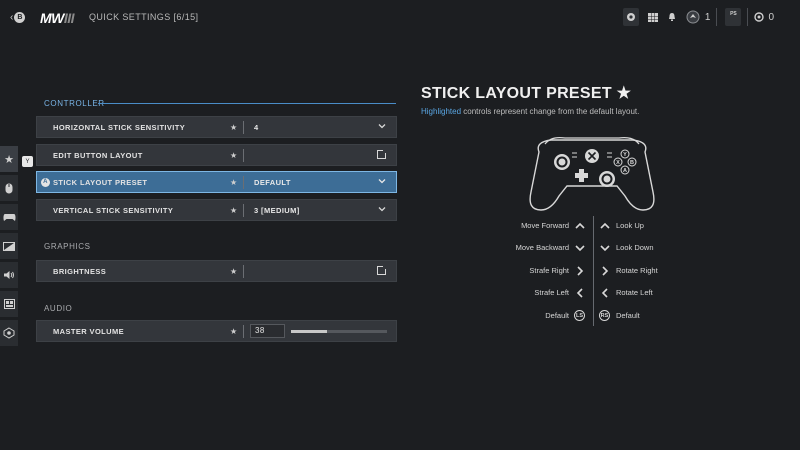 The height and width of the screenshot is (450, 800). What do you see at coordinates (593, 271) in the screenshot?
I see `mapping-divider` at bounding box center [593, 271].